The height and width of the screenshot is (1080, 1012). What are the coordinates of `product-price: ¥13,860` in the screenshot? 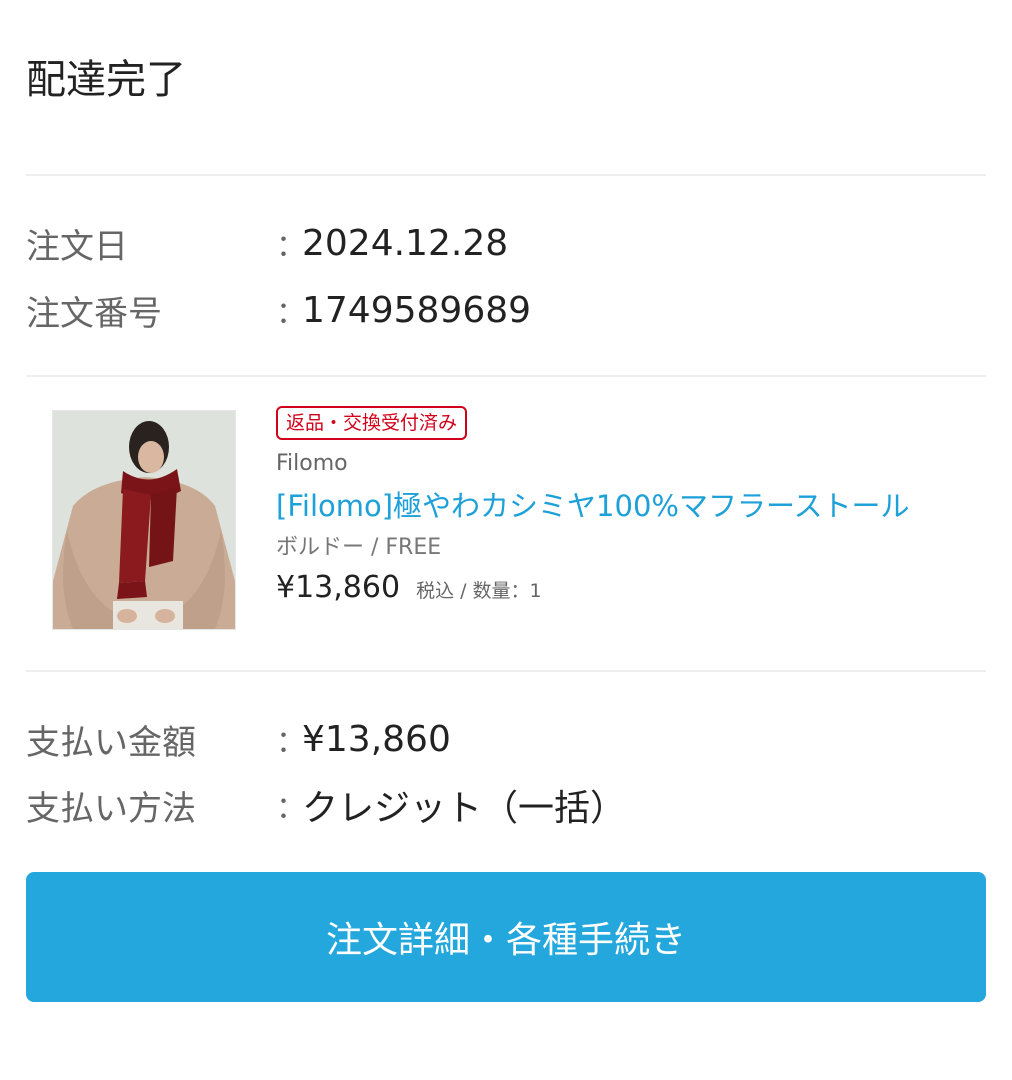 It's located at (338, 587).